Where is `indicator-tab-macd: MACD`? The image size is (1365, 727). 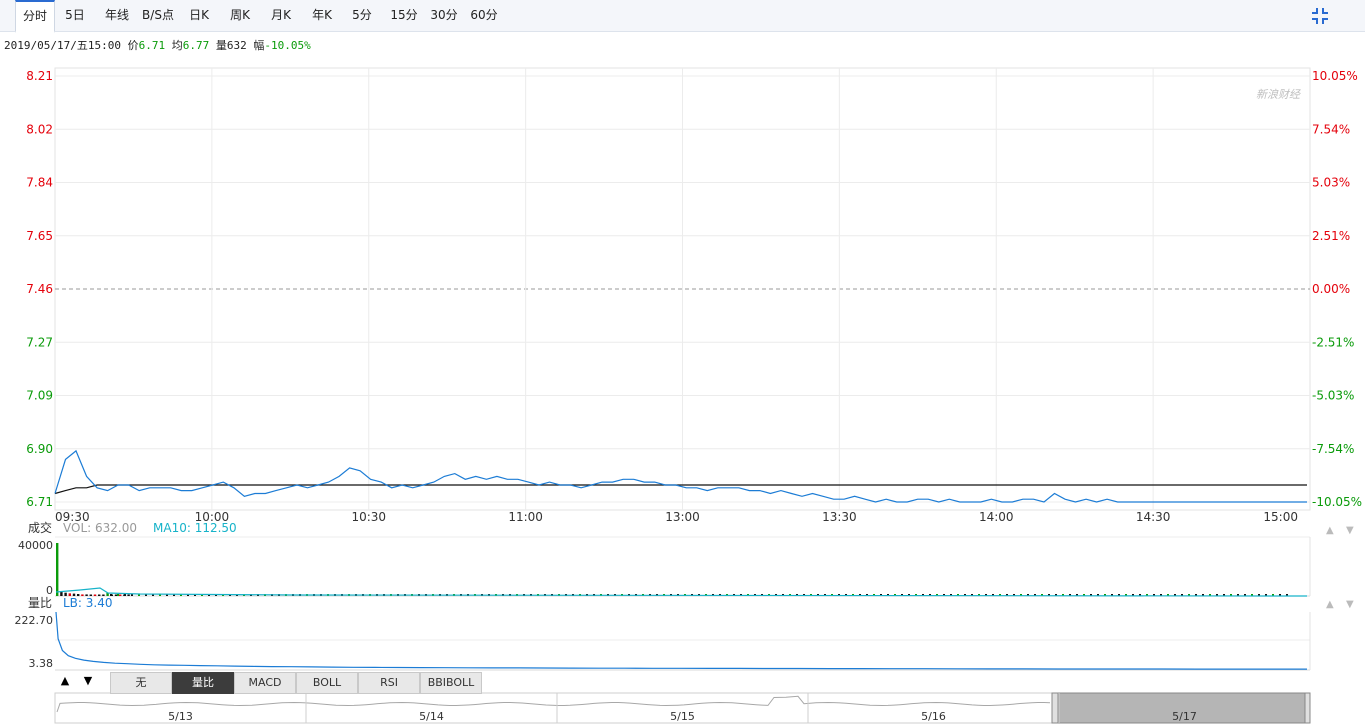
indicator-tab-macd: MACD is located at coordinates (265, 683).